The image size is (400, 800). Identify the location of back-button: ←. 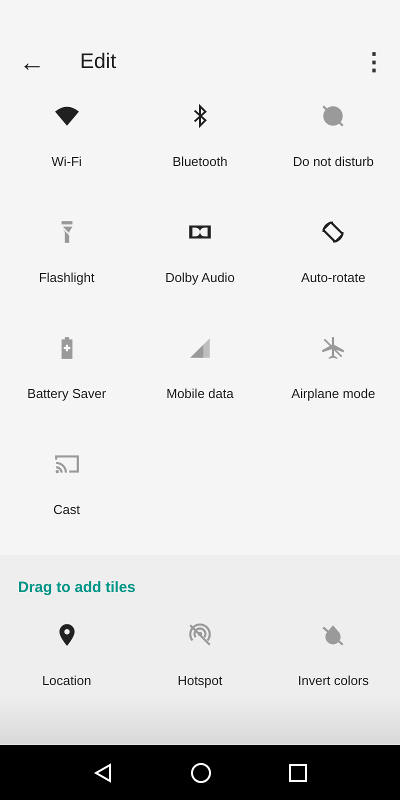
(32, 62).